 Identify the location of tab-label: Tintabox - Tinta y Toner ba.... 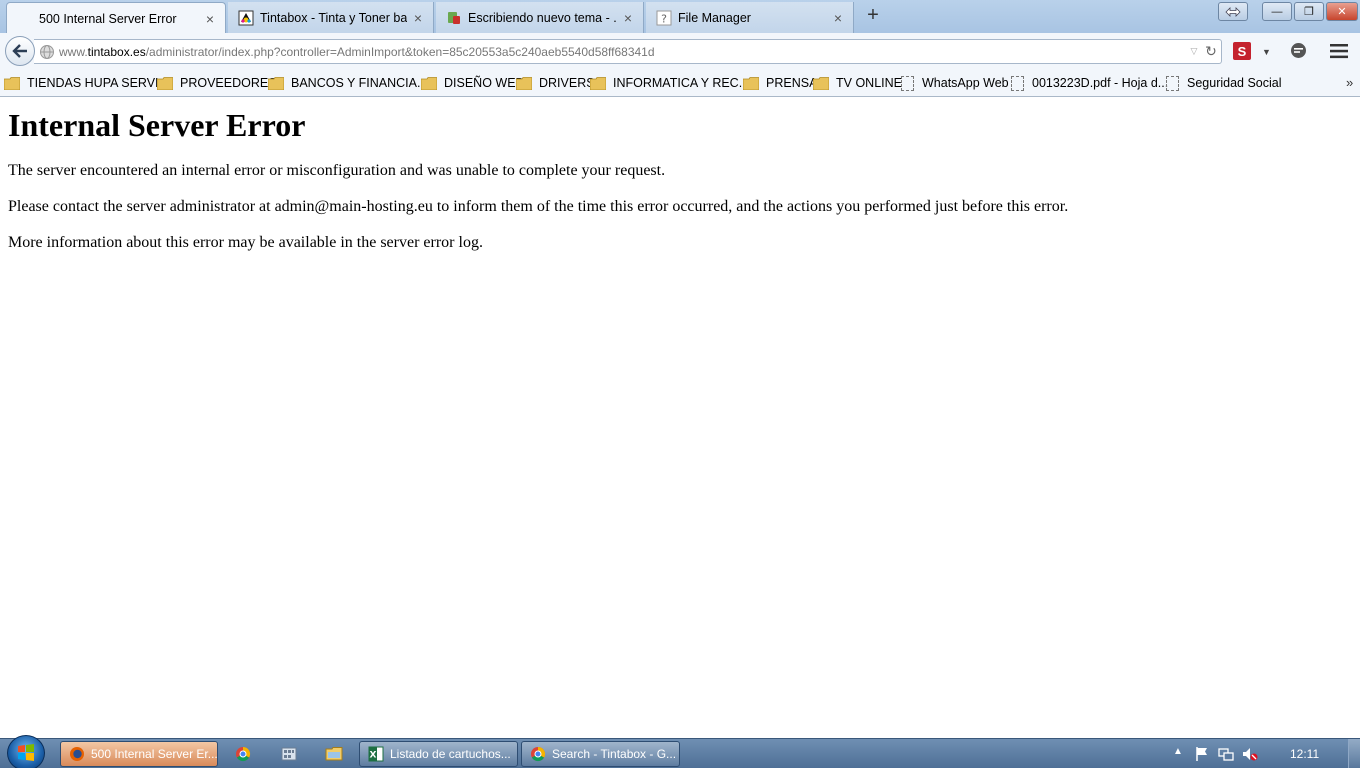
(333, 17).